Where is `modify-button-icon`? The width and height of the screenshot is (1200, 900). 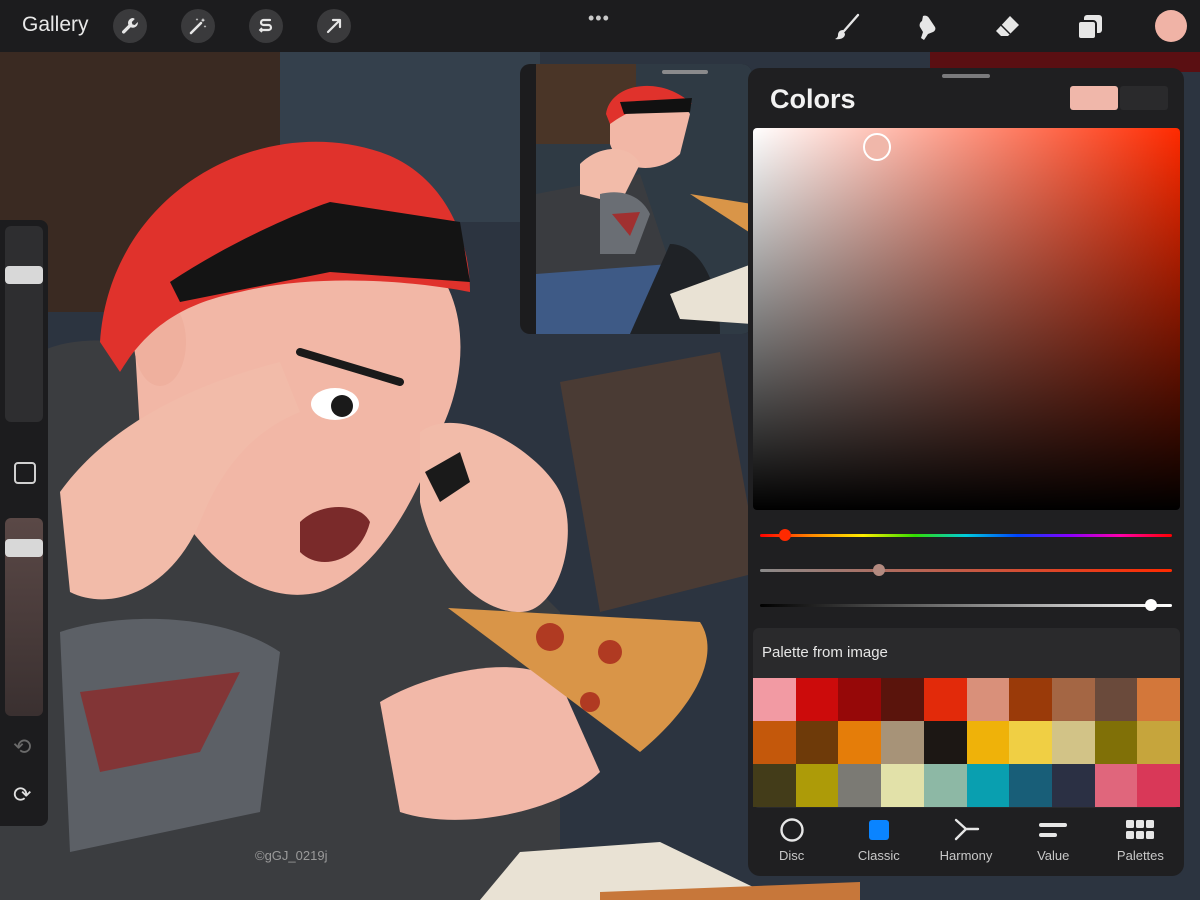
modify-button-icon is located at coordinates (25, 473).